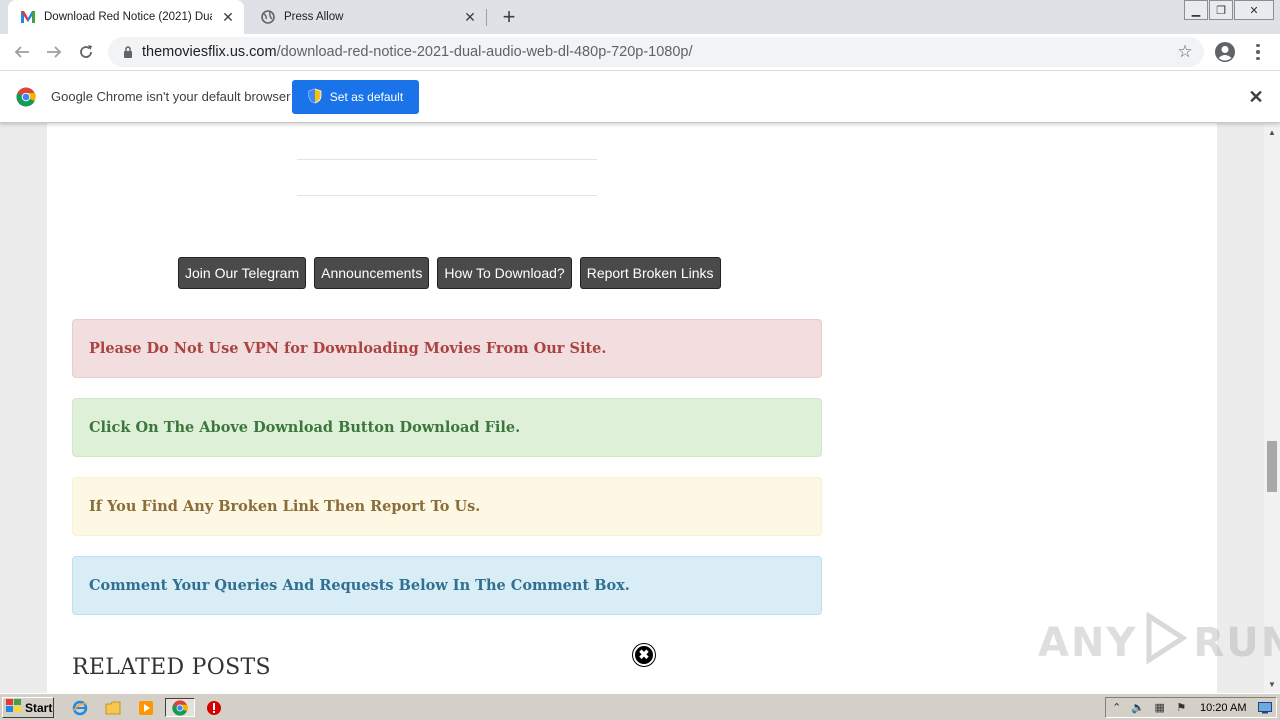 This screenshot has width=1280, height=720. I want to click on how-to-download-button: How To Download?, so click(504, 273).